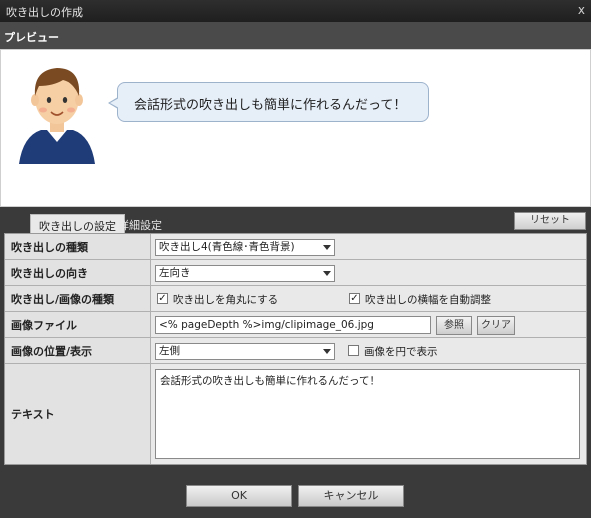 The image size is (591, 518). Describe the element at coordinates (239, 496) in the screenshot. I see `ok-button: OK` at that location.